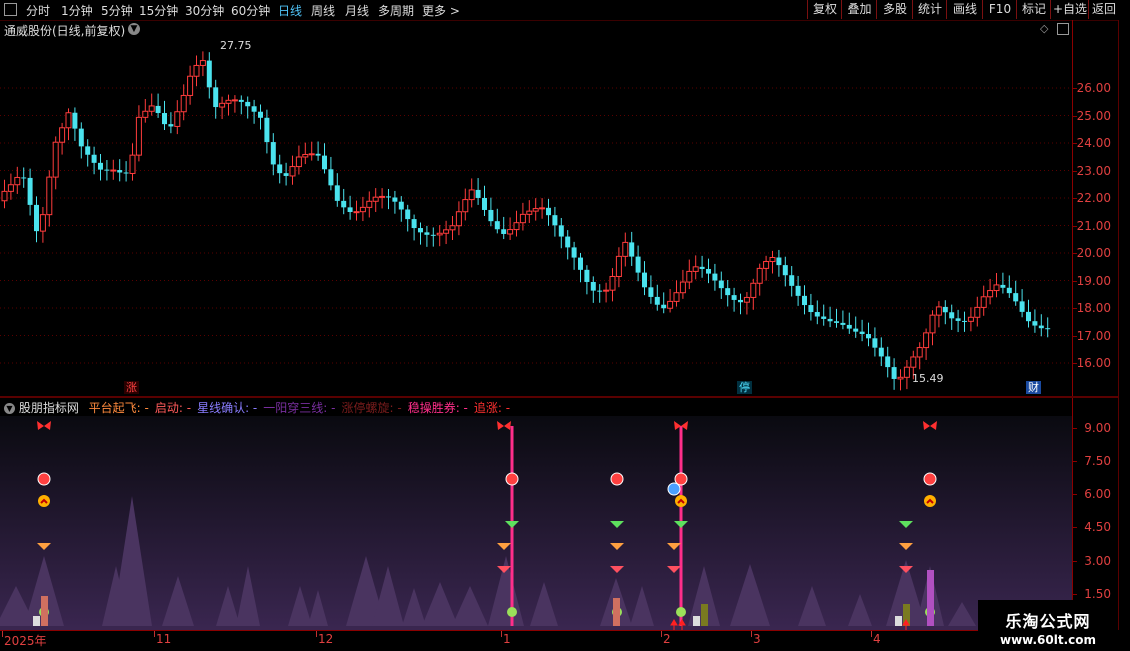 Image resolution: width=1130 pixels, height=651 pixels. I want to click on period-tab-4: 30分钟, so click(204, 10).